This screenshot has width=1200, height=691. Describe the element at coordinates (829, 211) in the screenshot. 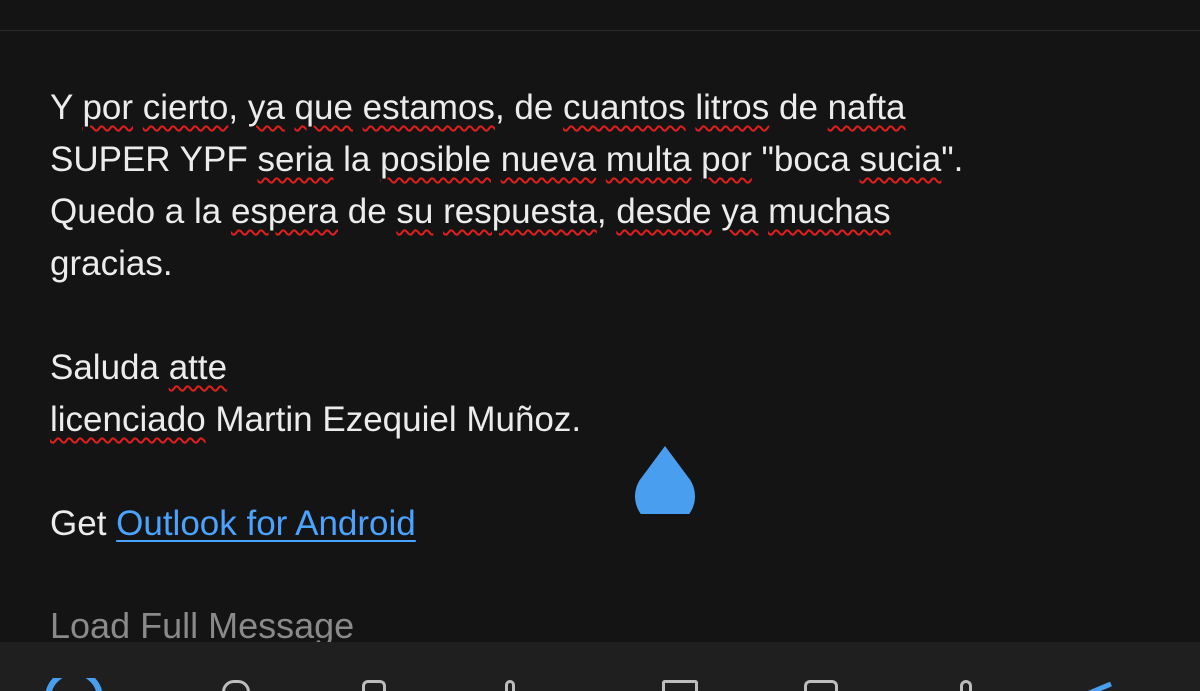

I see `misspelled-word: muchas` at that location.